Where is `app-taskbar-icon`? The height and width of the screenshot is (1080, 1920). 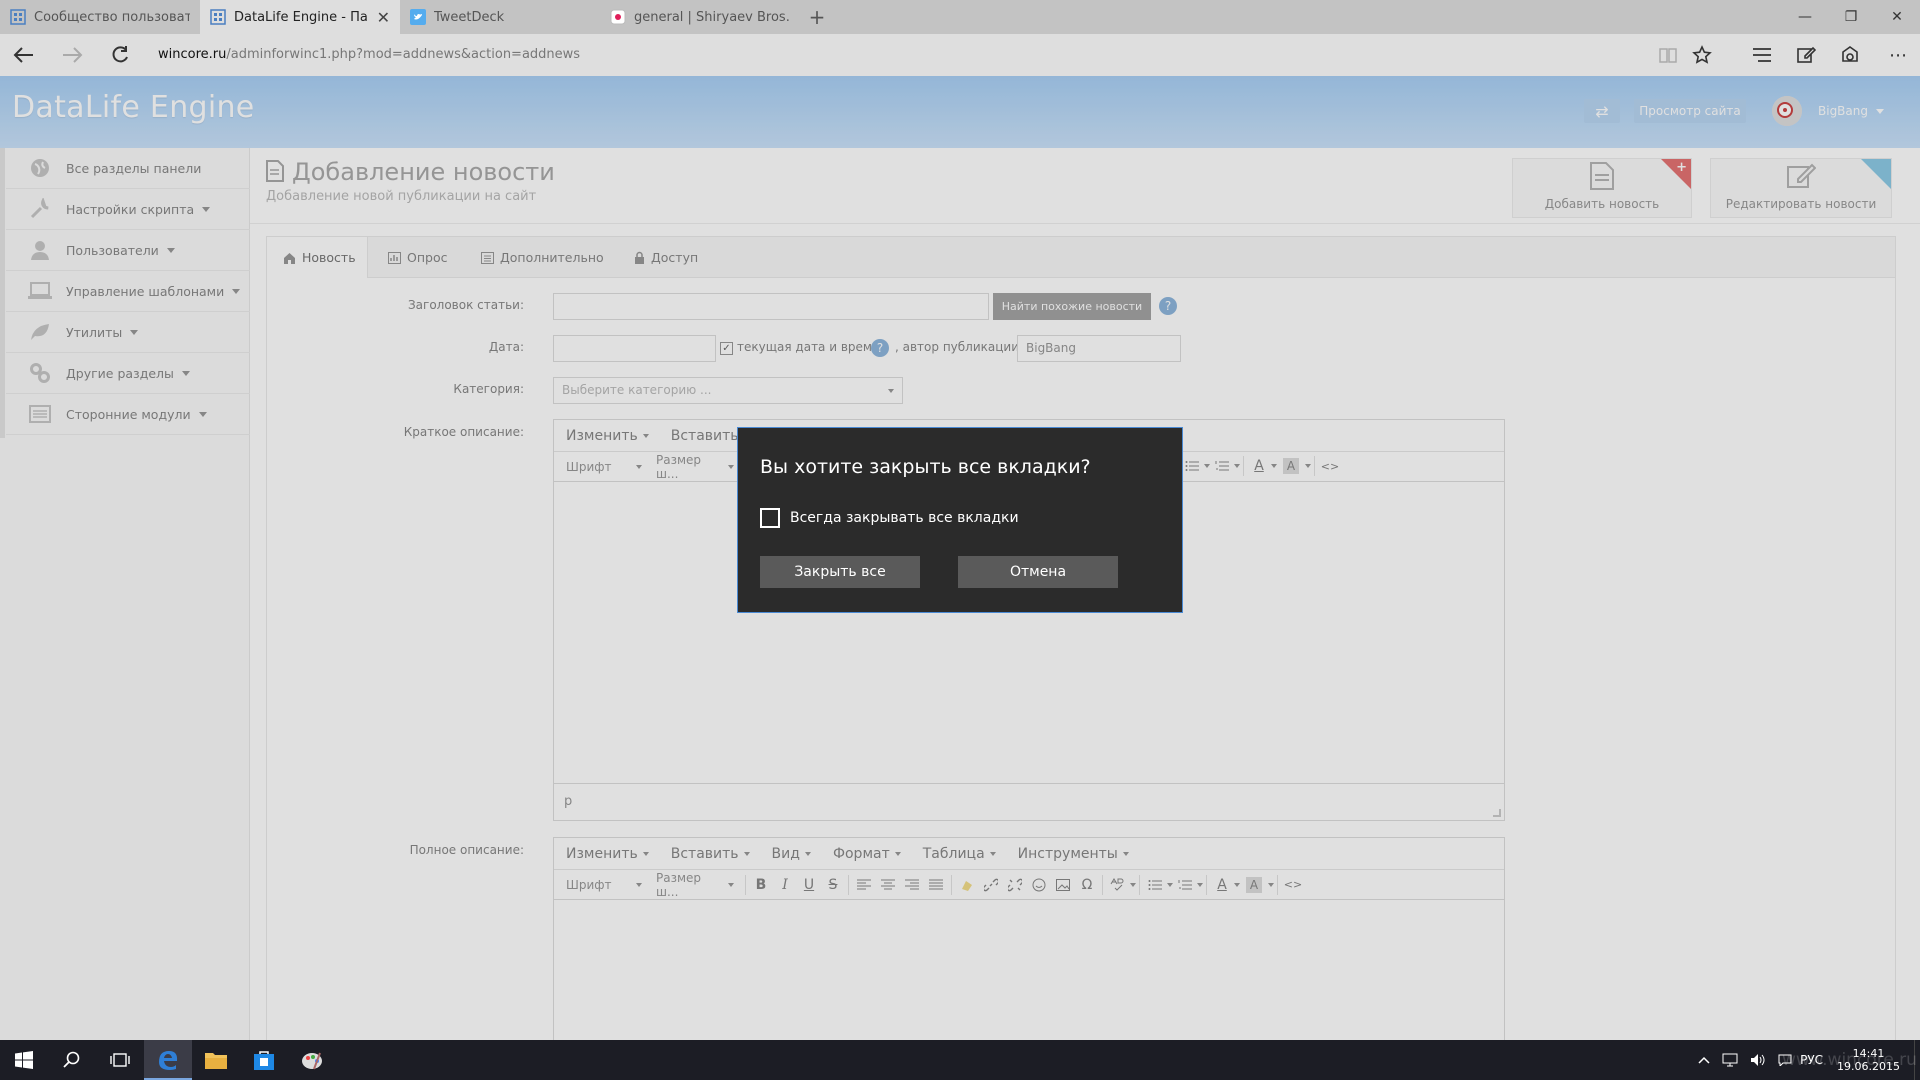
app-taskbar-icon is located at coordinates (312, 1060).